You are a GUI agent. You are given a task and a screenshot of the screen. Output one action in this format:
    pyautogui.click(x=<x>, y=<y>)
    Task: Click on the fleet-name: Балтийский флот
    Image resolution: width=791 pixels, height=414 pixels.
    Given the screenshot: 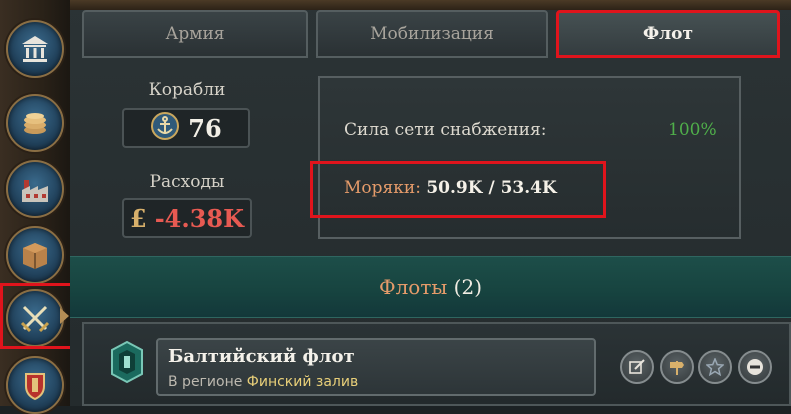 What is the action you would take?
    pyautogui.click(x=261, y=356)
    